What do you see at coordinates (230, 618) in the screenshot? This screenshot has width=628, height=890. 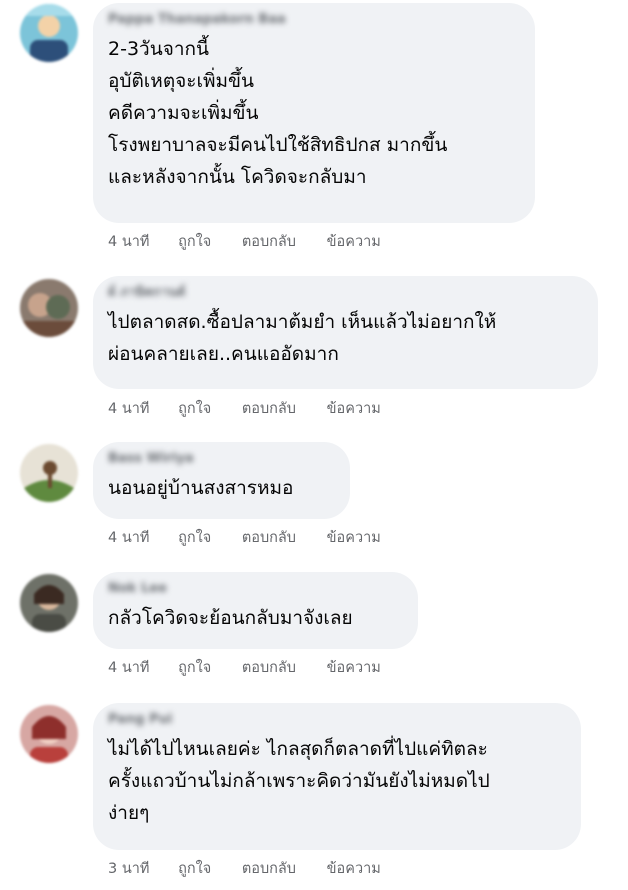 I see `comment-text: กลัวโควิดจะย้อนกลับมาจังเลย` at bounding box center [230, 618].